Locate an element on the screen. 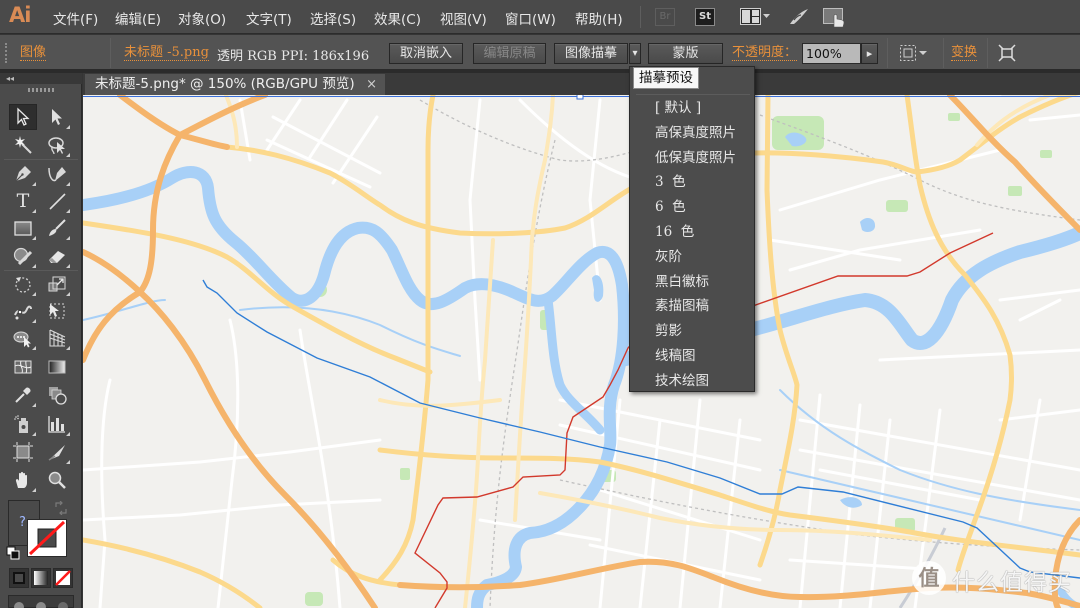 The image size is (1080, 608). menu-help: 帮助(H) is located at coordinates (599, 18).